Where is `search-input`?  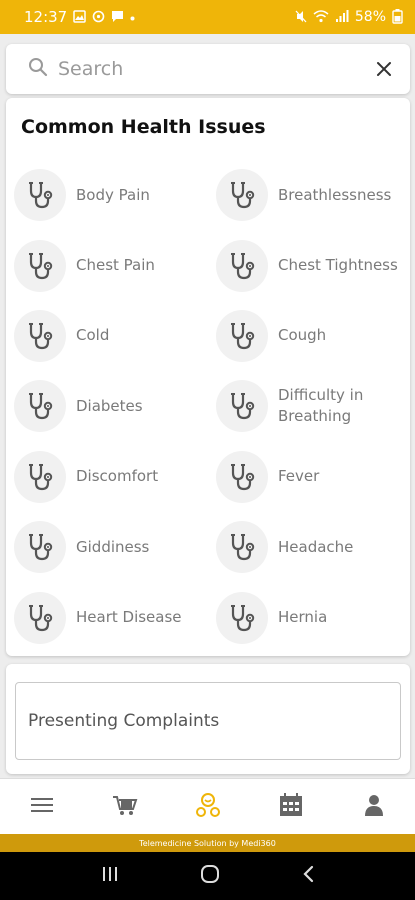
search-input is located at coordinates (216, 69).